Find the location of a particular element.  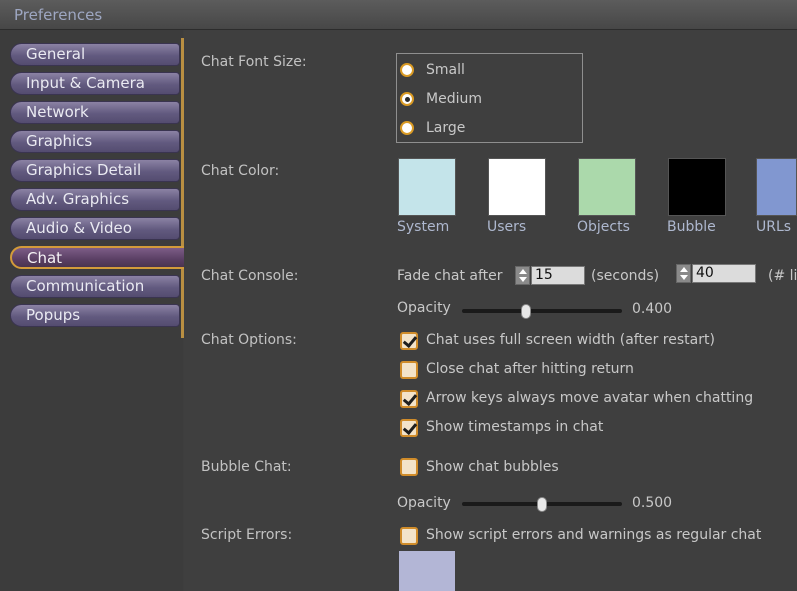

objects-color-swatch is located at coordinates (607, 187).